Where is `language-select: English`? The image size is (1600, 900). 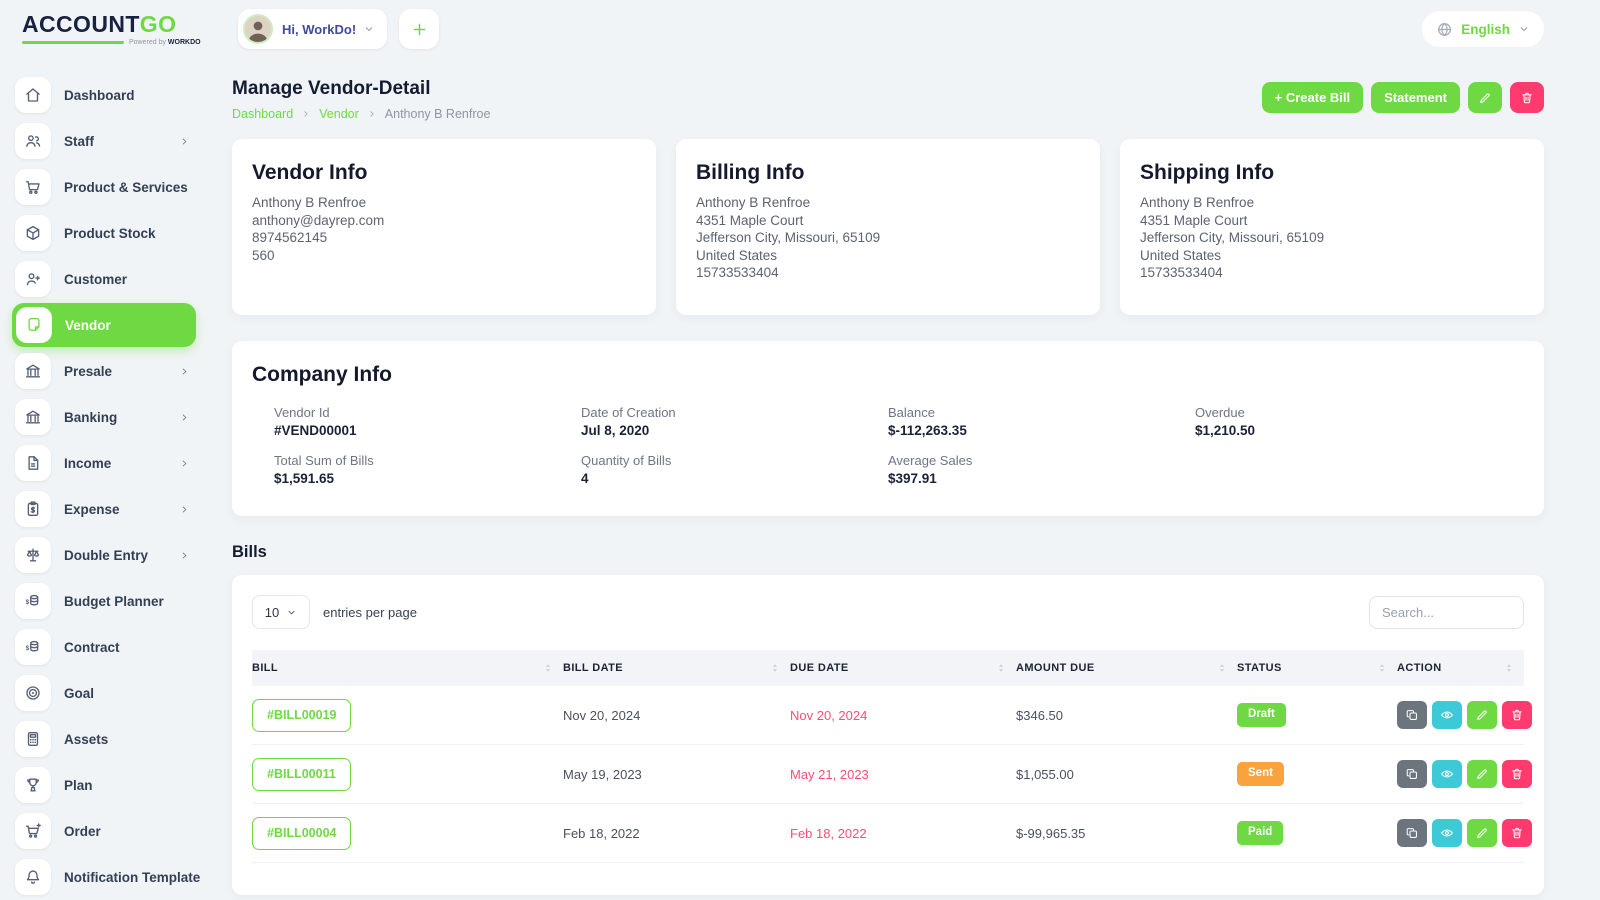
language-select: English is located at coordinates (1483, 29).